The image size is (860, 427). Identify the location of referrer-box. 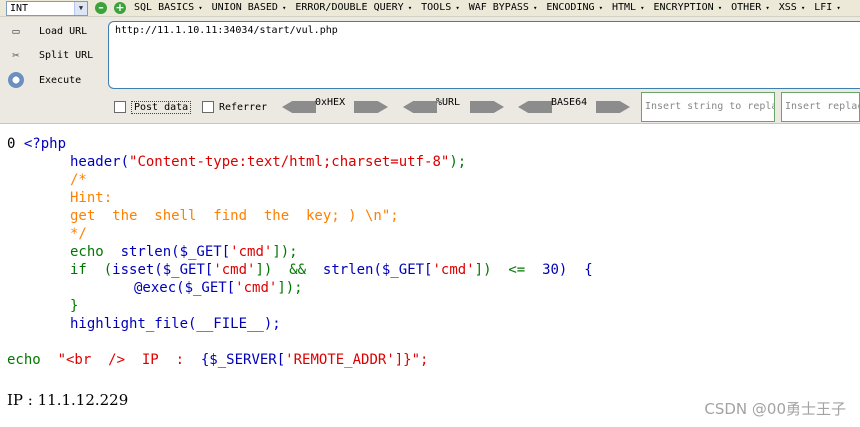
(208, 107).